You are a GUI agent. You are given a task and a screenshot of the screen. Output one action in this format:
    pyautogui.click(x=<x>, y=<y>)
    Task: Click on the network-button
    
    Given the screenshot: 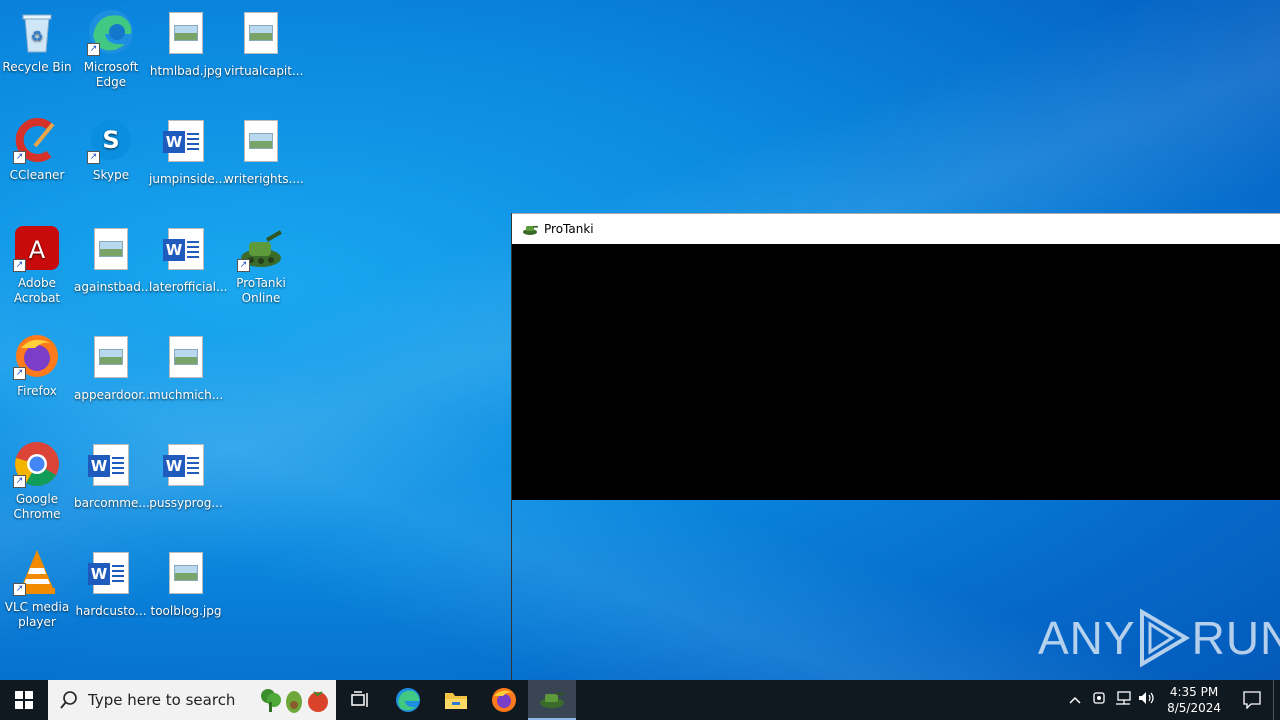 What is the action you would take?
    pyautogui.click(x=1123, y=700)
    